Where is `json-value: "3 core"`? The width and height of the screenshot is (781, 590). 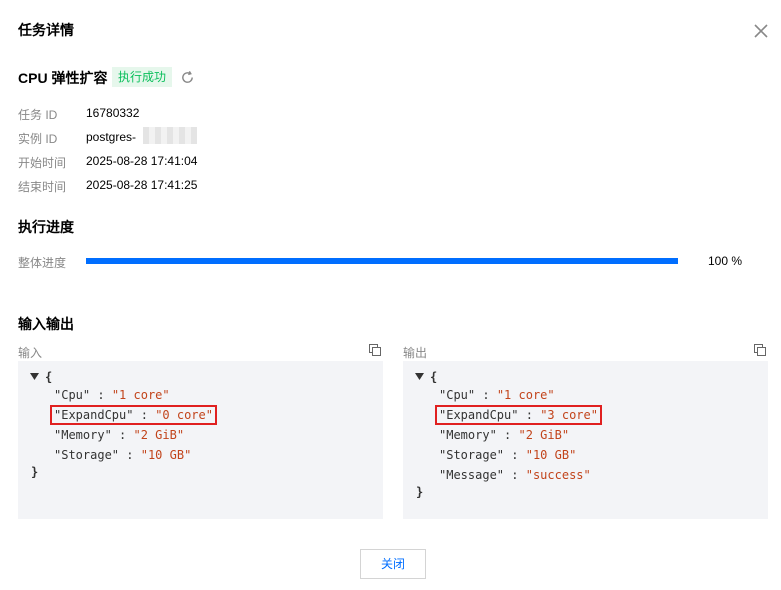 json-value: "3 core" is located at coordinates (569, 415).